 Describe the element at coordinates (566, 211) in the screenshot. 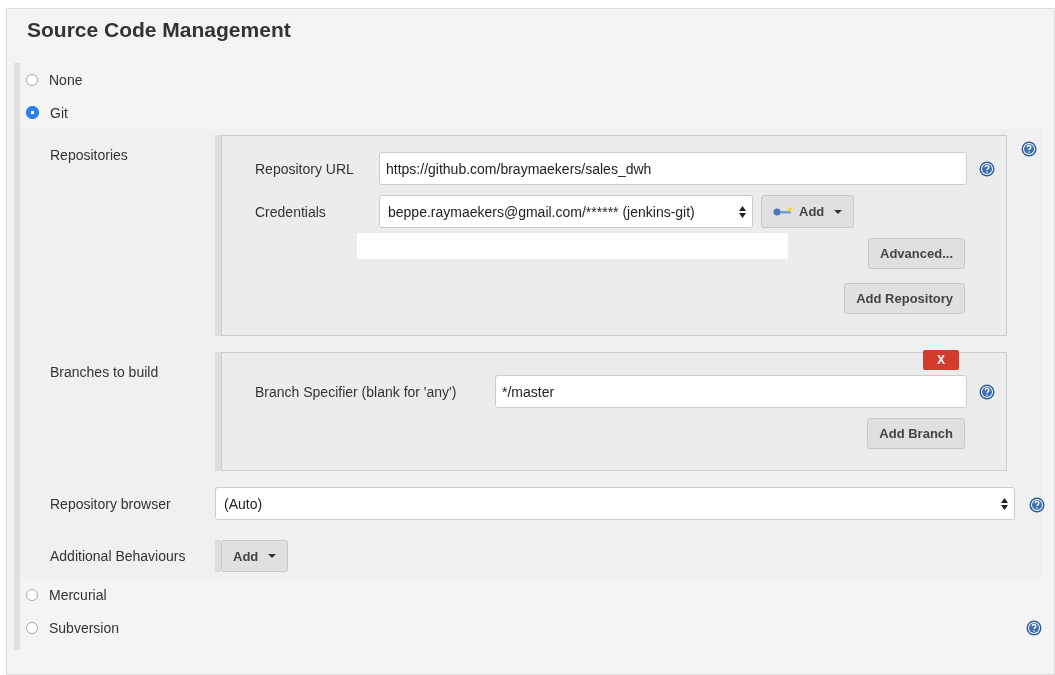

I see `credentials-select: beppe.raymaekers@gmail.com/****** (jenkins-git)` at that location.